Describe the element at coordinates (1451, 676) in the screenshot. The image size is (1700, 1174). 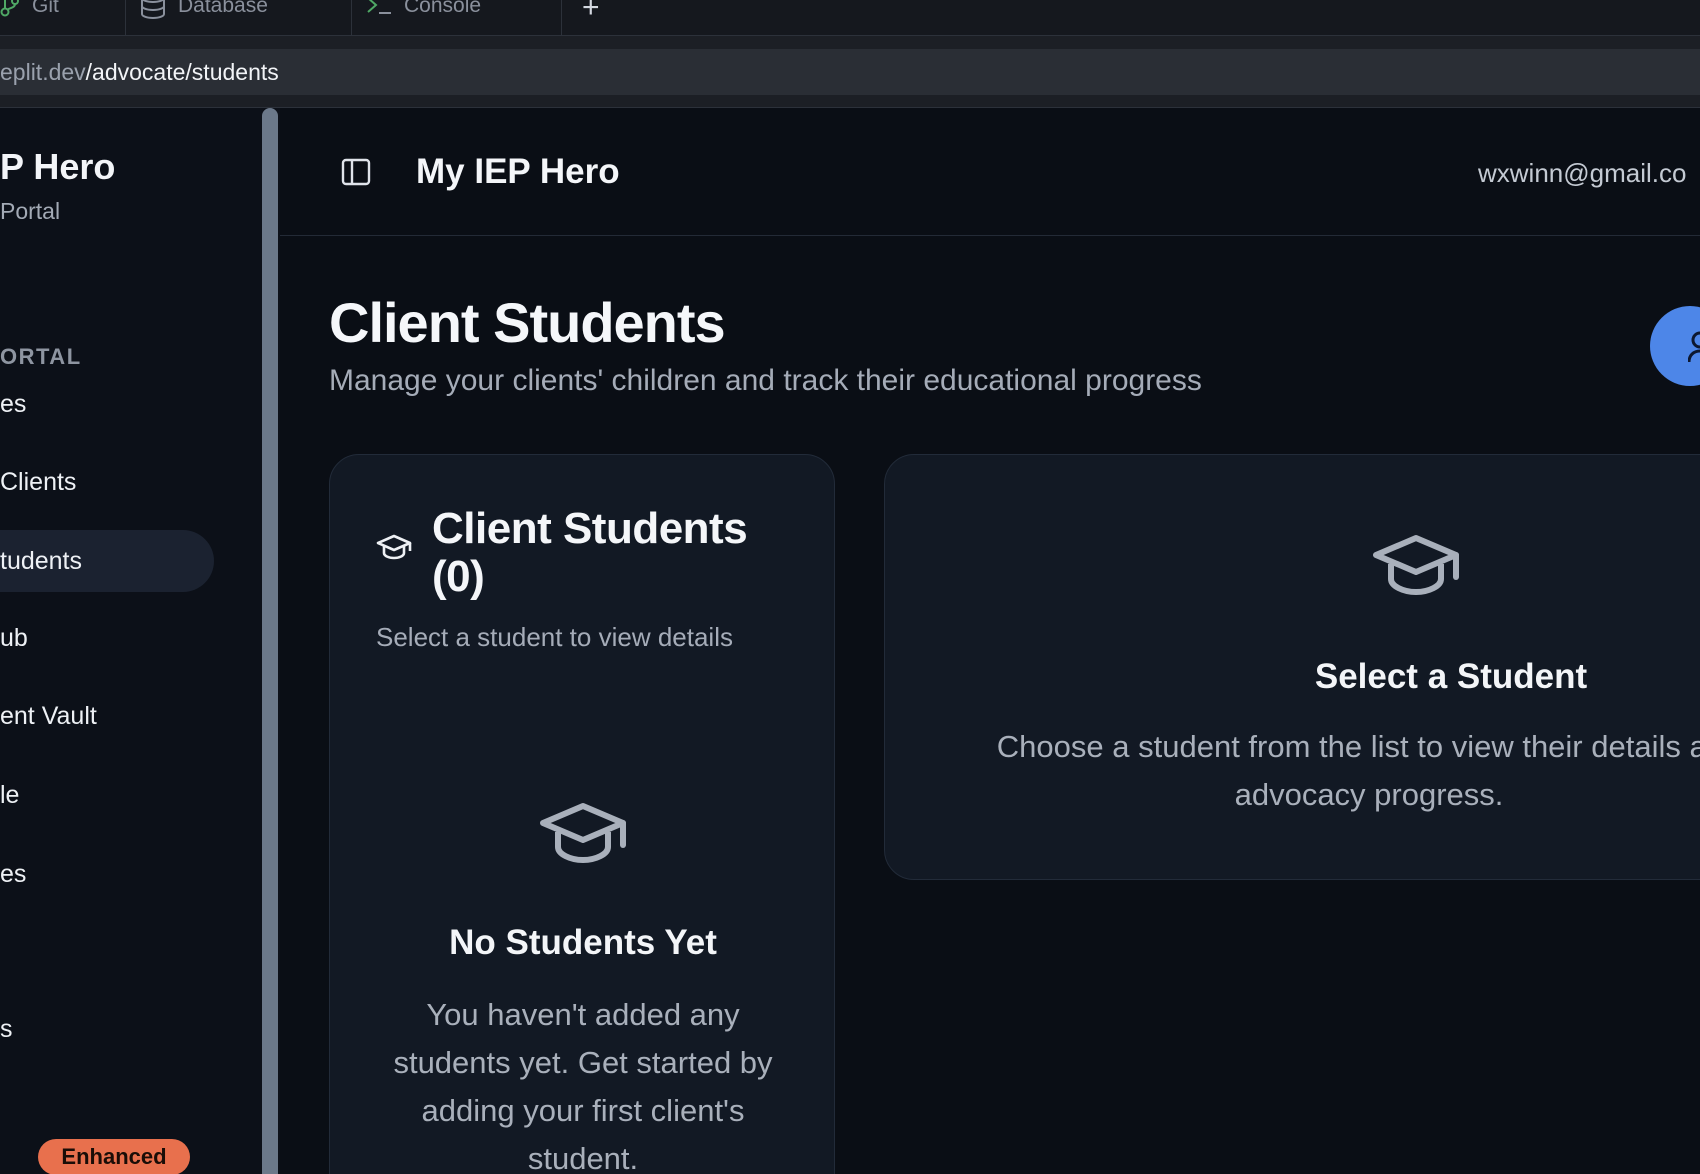
I see `select-student-title: Select a Student` at that location.